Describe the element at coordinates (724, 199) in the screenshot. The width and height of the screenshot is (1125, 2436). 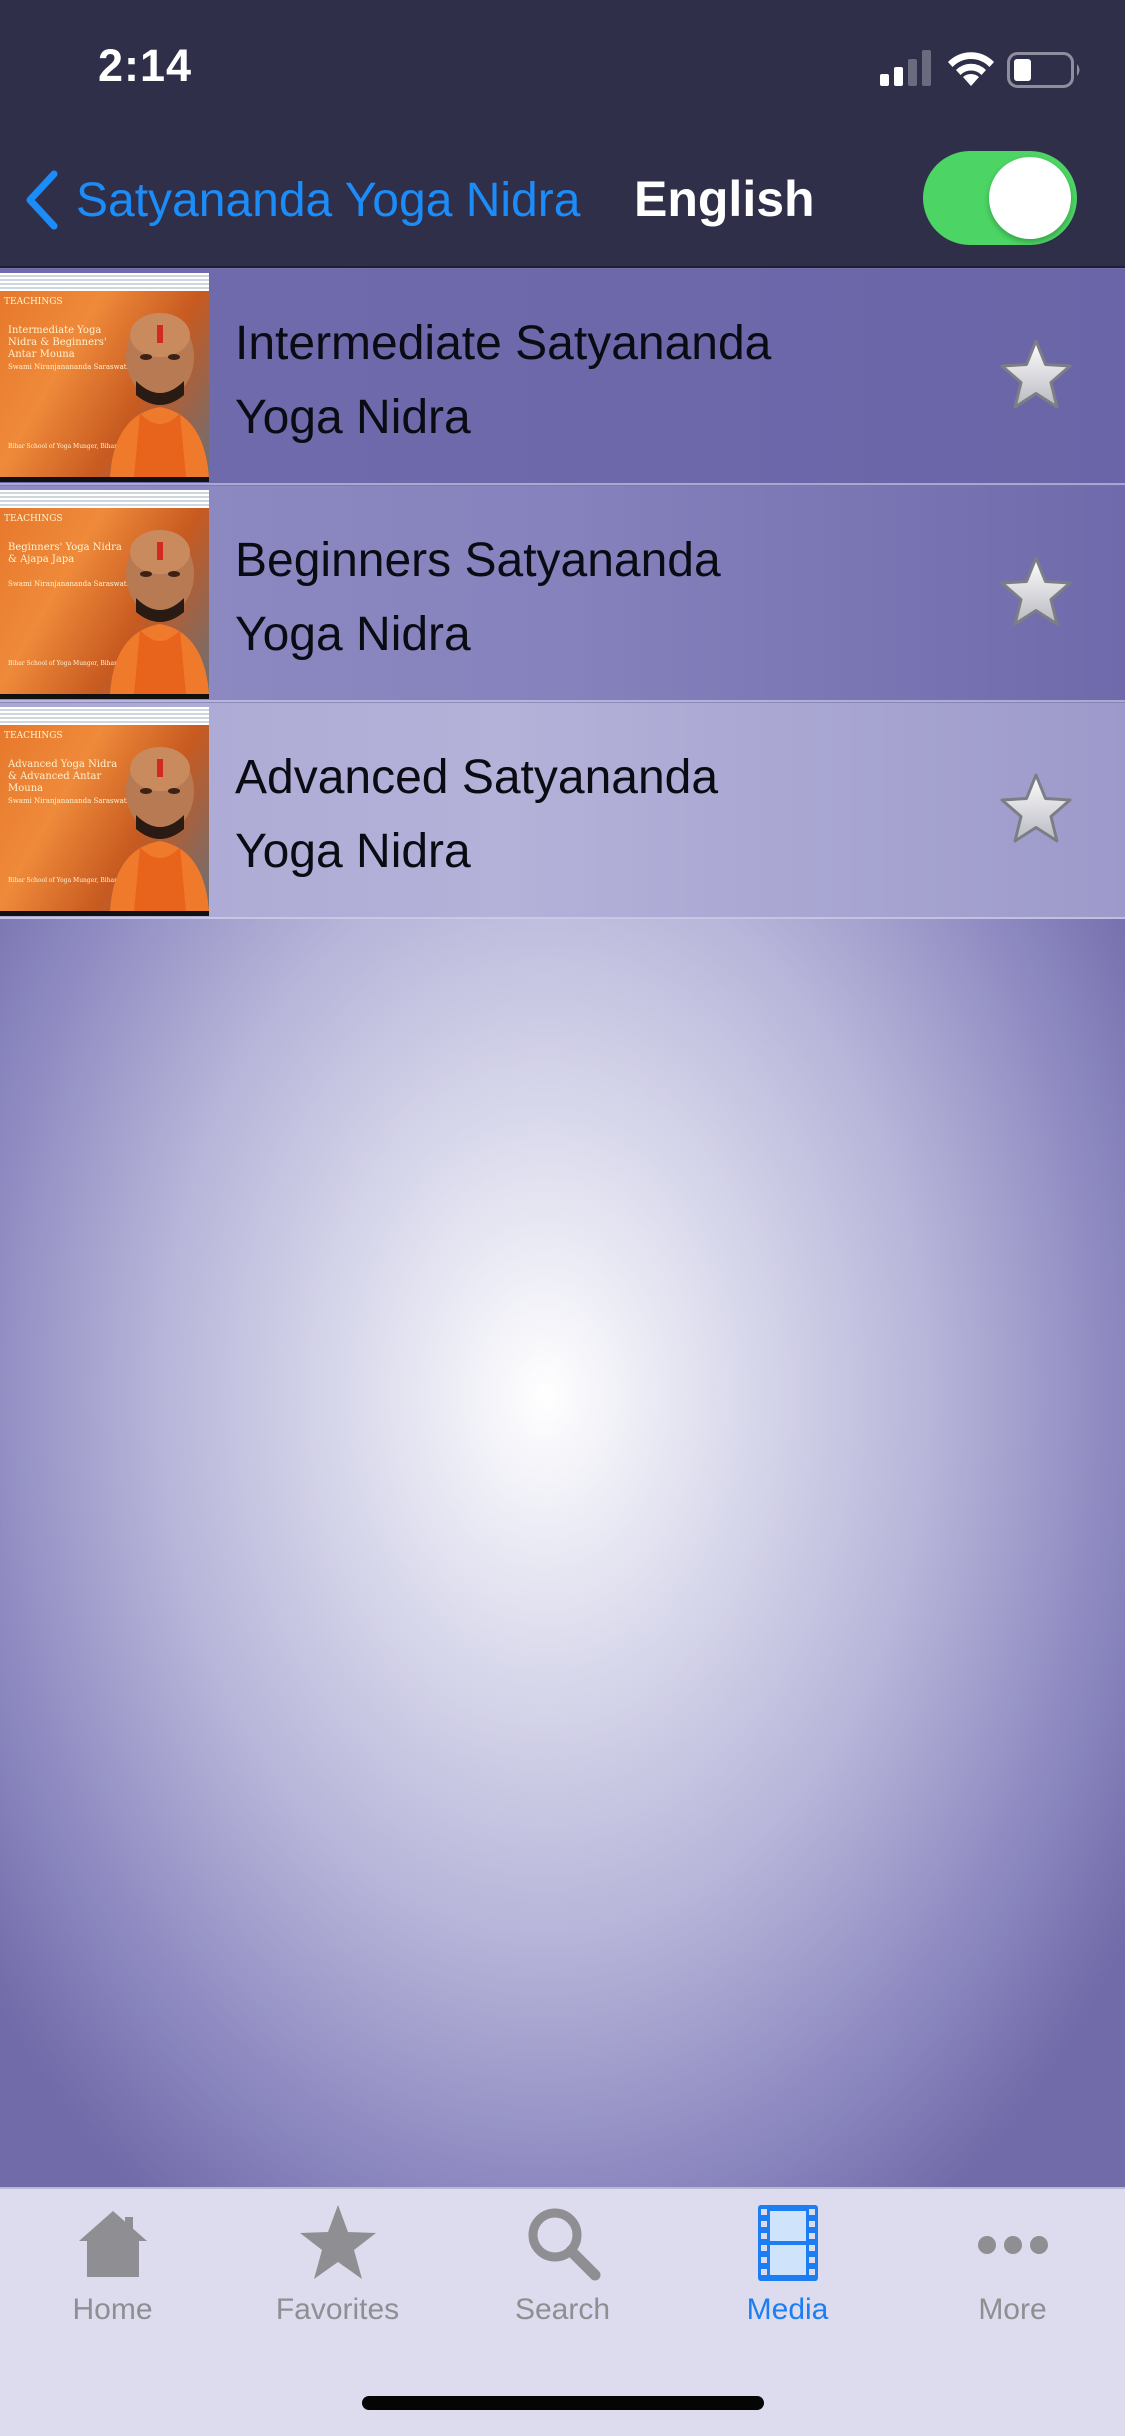
I see `page-title: English` at that location.